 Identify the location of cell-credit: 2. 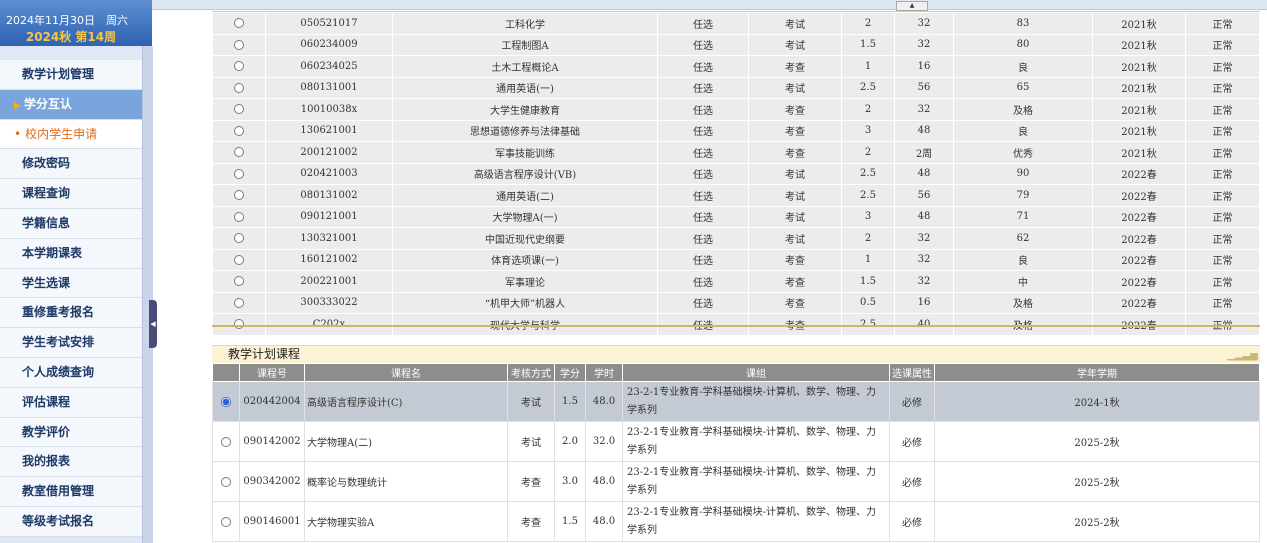
(868, 238).